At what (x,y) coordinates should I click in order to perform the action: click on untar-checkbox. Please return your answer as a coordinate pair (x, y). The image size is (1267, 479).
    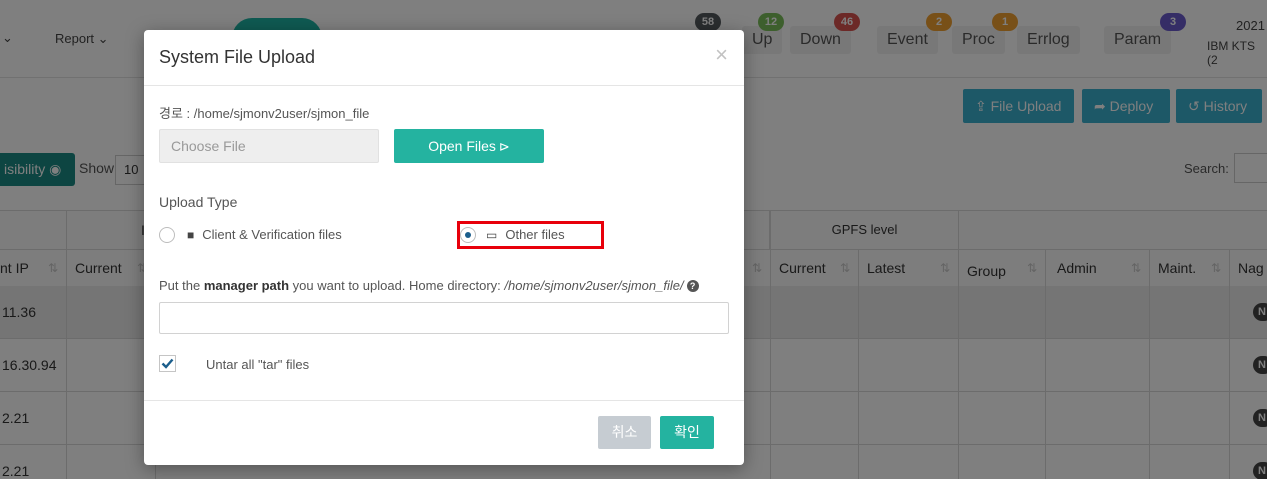
    Looking at the image, I should click on (167, 363).